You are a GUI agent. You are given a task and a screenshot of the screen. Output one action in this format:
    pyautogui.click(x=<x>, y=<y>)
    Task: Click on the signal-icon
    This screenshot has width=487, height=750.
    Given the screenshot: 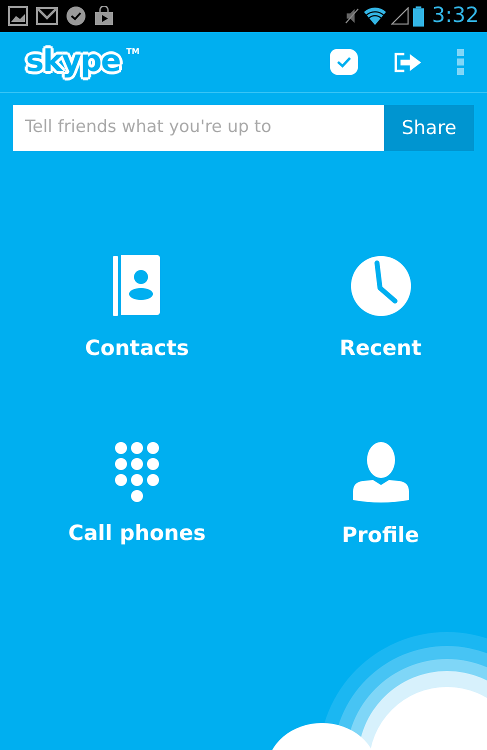 What is the action you would take?
    pyautogui.click(x=399, y=16)
    